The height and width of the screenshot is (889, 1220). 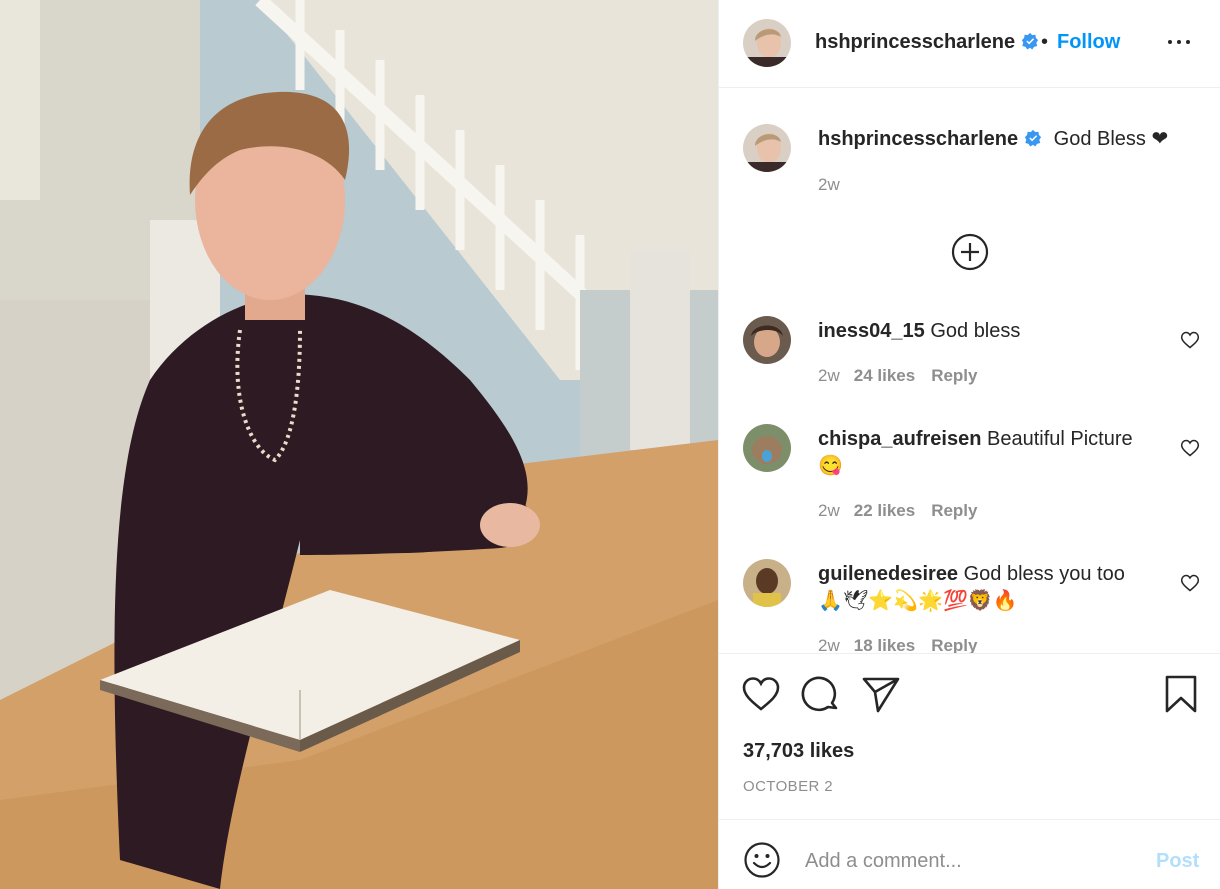 I want to click on caption: hshprincesscharlene God Bless ❤, so click(x=993, y=138).